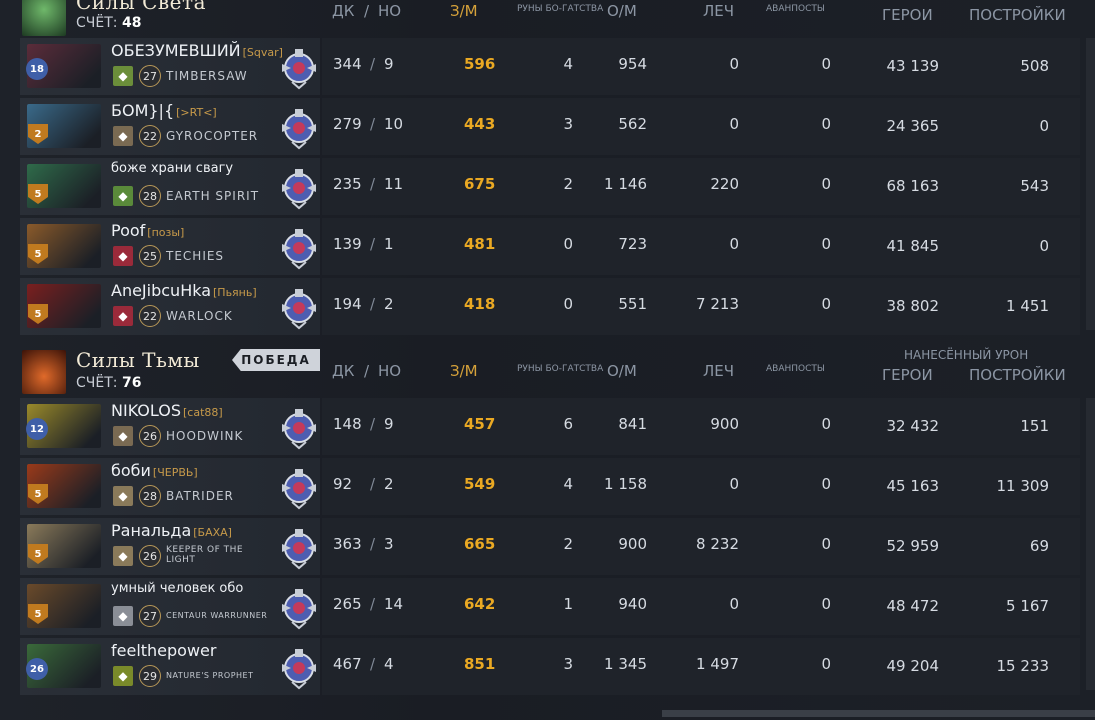 This screenshot has height=720, width=1095. I want to click on building-damage: 151, so click(1034, 426).